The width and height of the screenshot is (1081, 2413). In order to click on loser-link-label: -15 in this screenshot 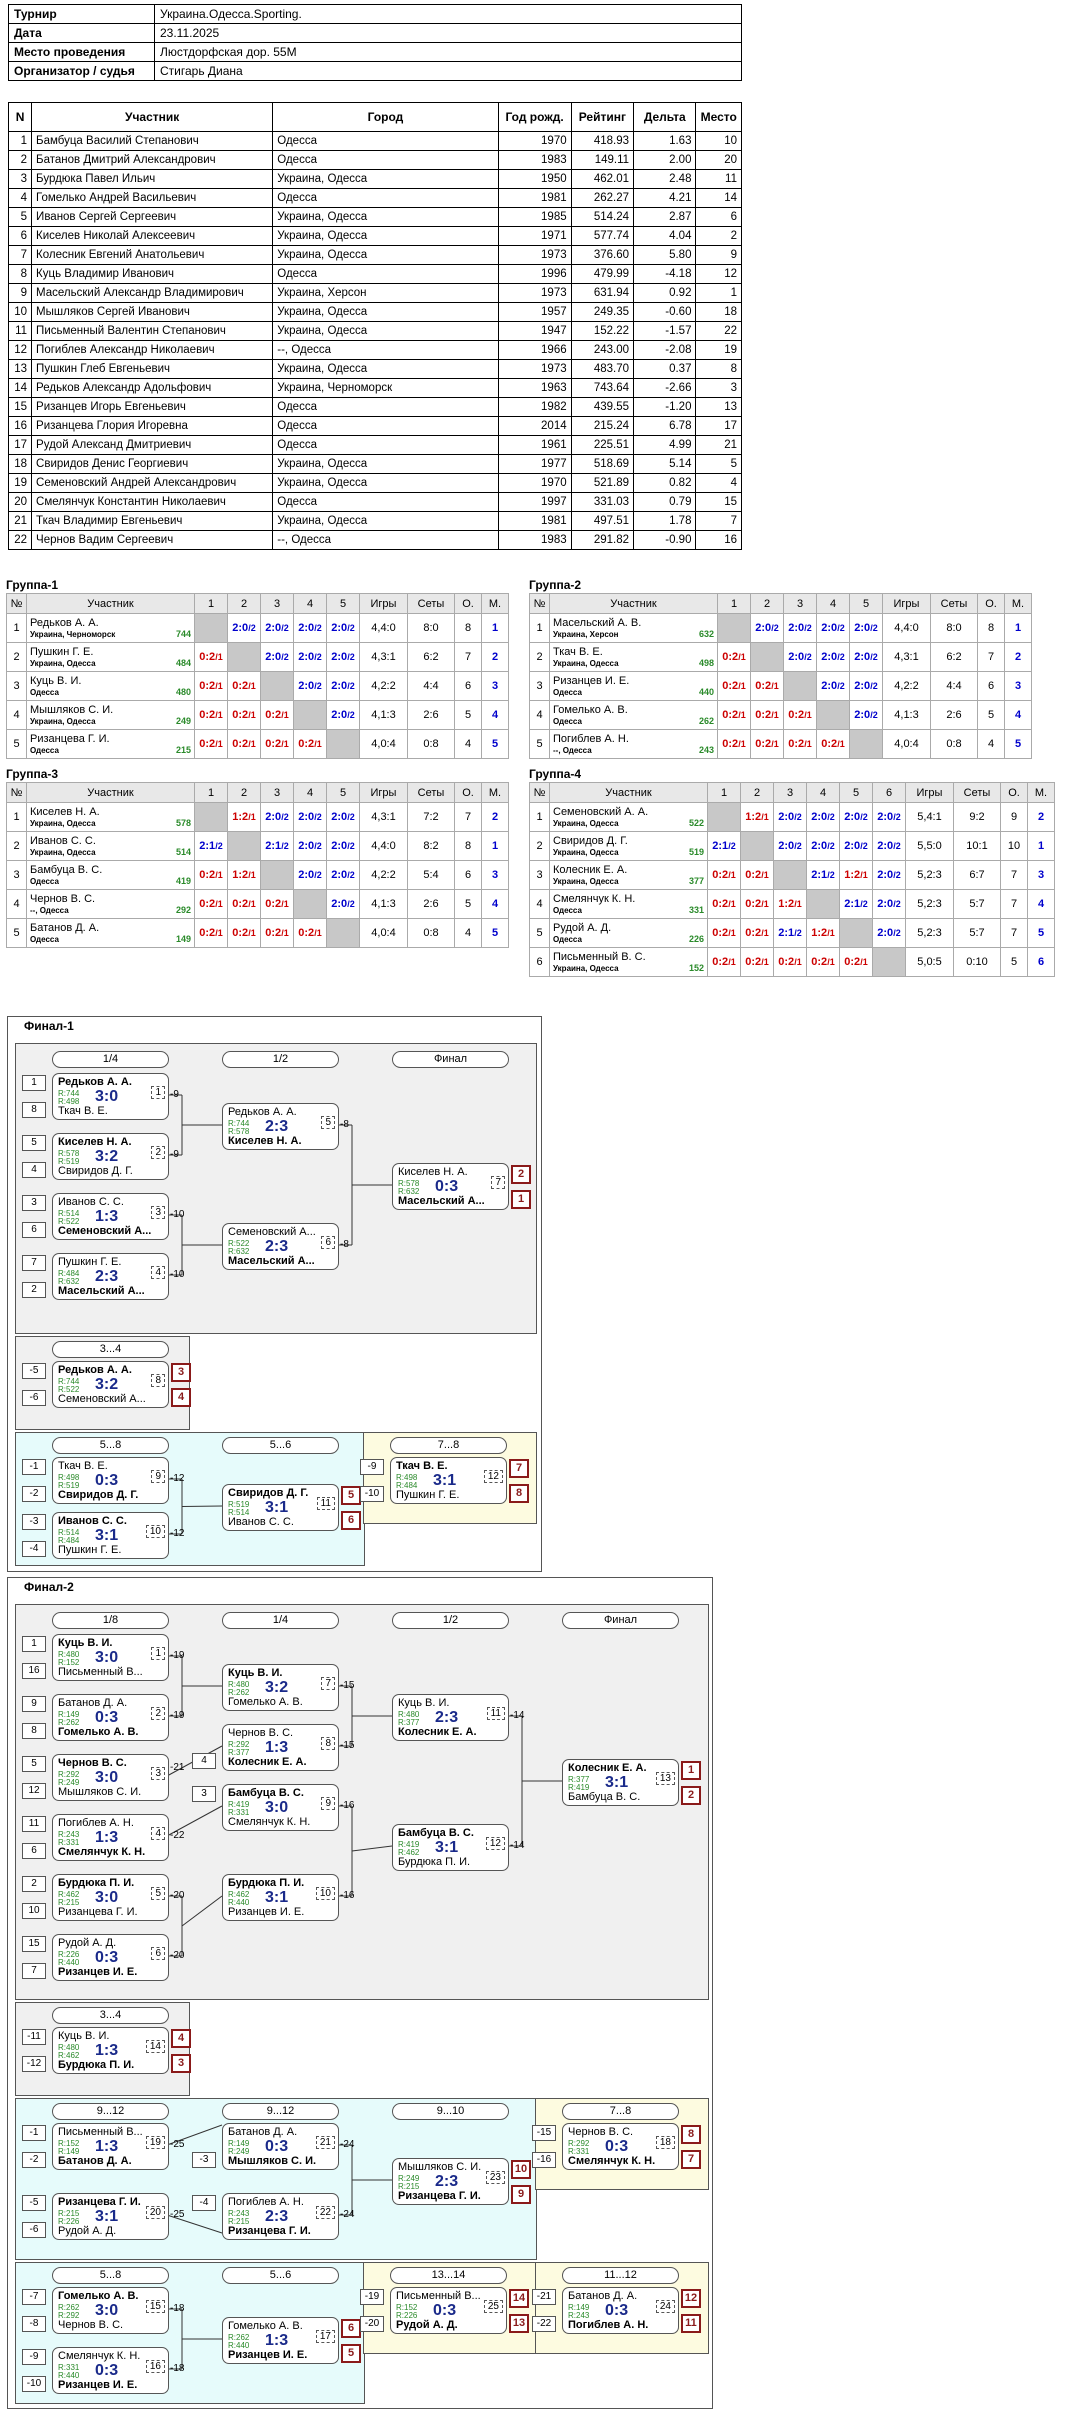, I will do `click(347, 1685)`.